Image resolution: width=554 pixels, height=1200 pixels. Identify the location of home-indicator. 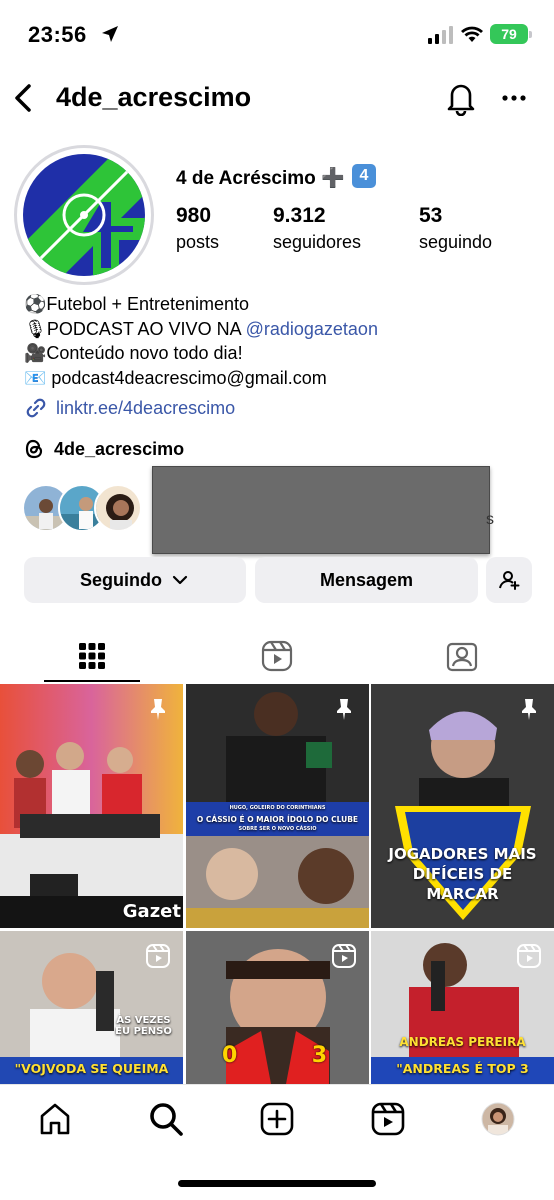
(277, 1183).